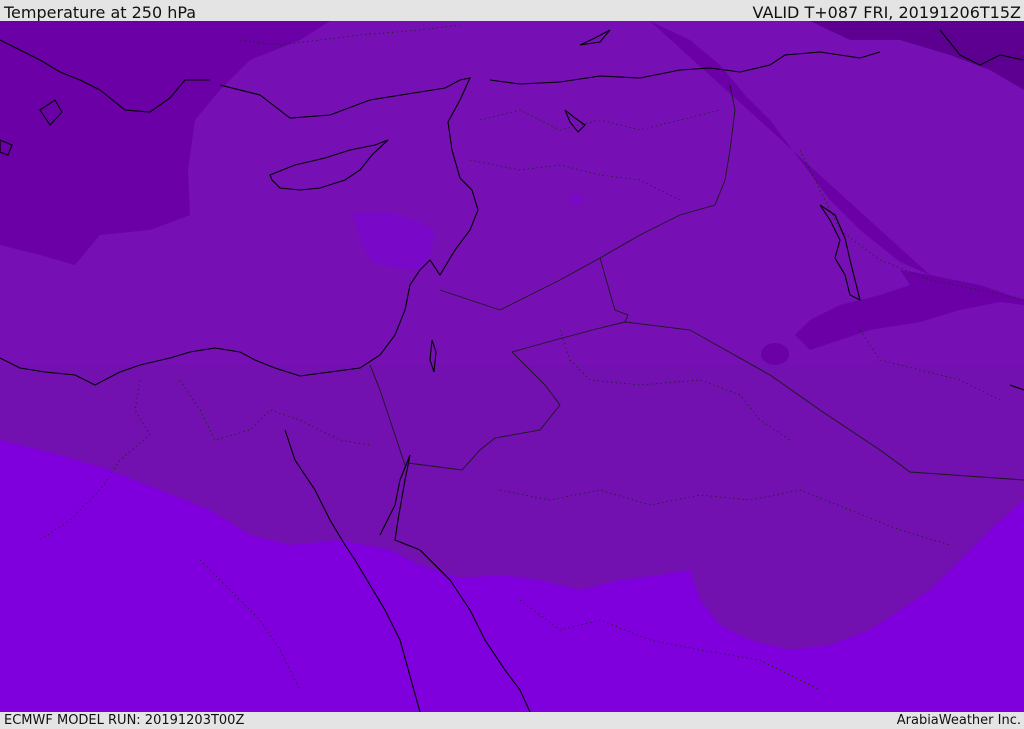 Image resolution: width=1024 pixels, height=729 pixels. Describe the element at coordinates (775, 354) in the screenshot. I see `cold-blob` at that location.